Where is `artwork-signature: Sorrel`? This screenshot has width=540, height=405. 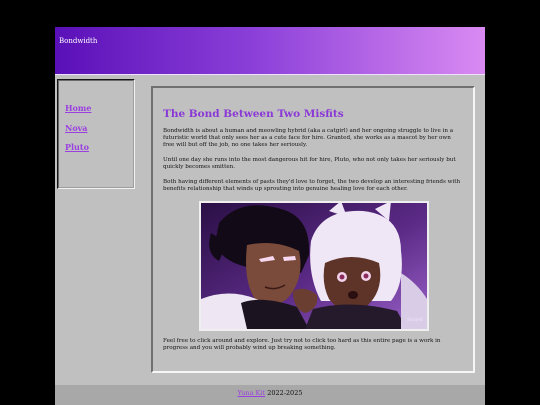 artwork-signature: Sorrel is located at coordinates (415, 320).